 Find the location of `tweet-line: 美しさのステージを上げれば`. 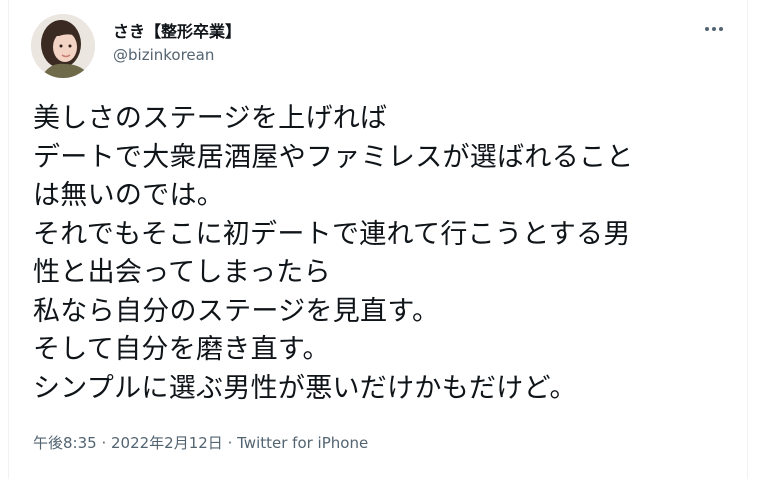

tweet-line: 美しさのステージを上げれば is located at coordinates (210, 118).